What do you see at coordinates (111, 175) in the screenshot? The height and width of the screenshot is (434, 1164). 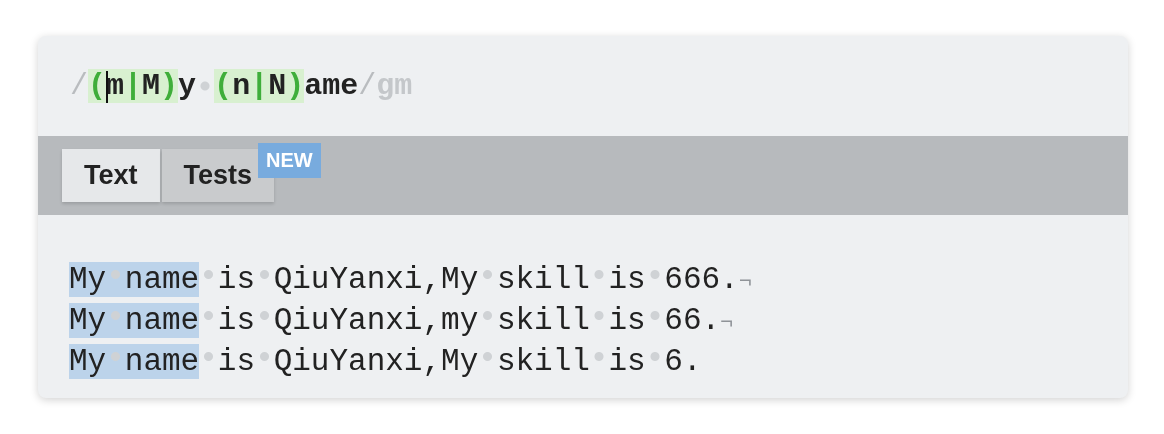 I see `tab: Text` at bounding box center [111, 175].